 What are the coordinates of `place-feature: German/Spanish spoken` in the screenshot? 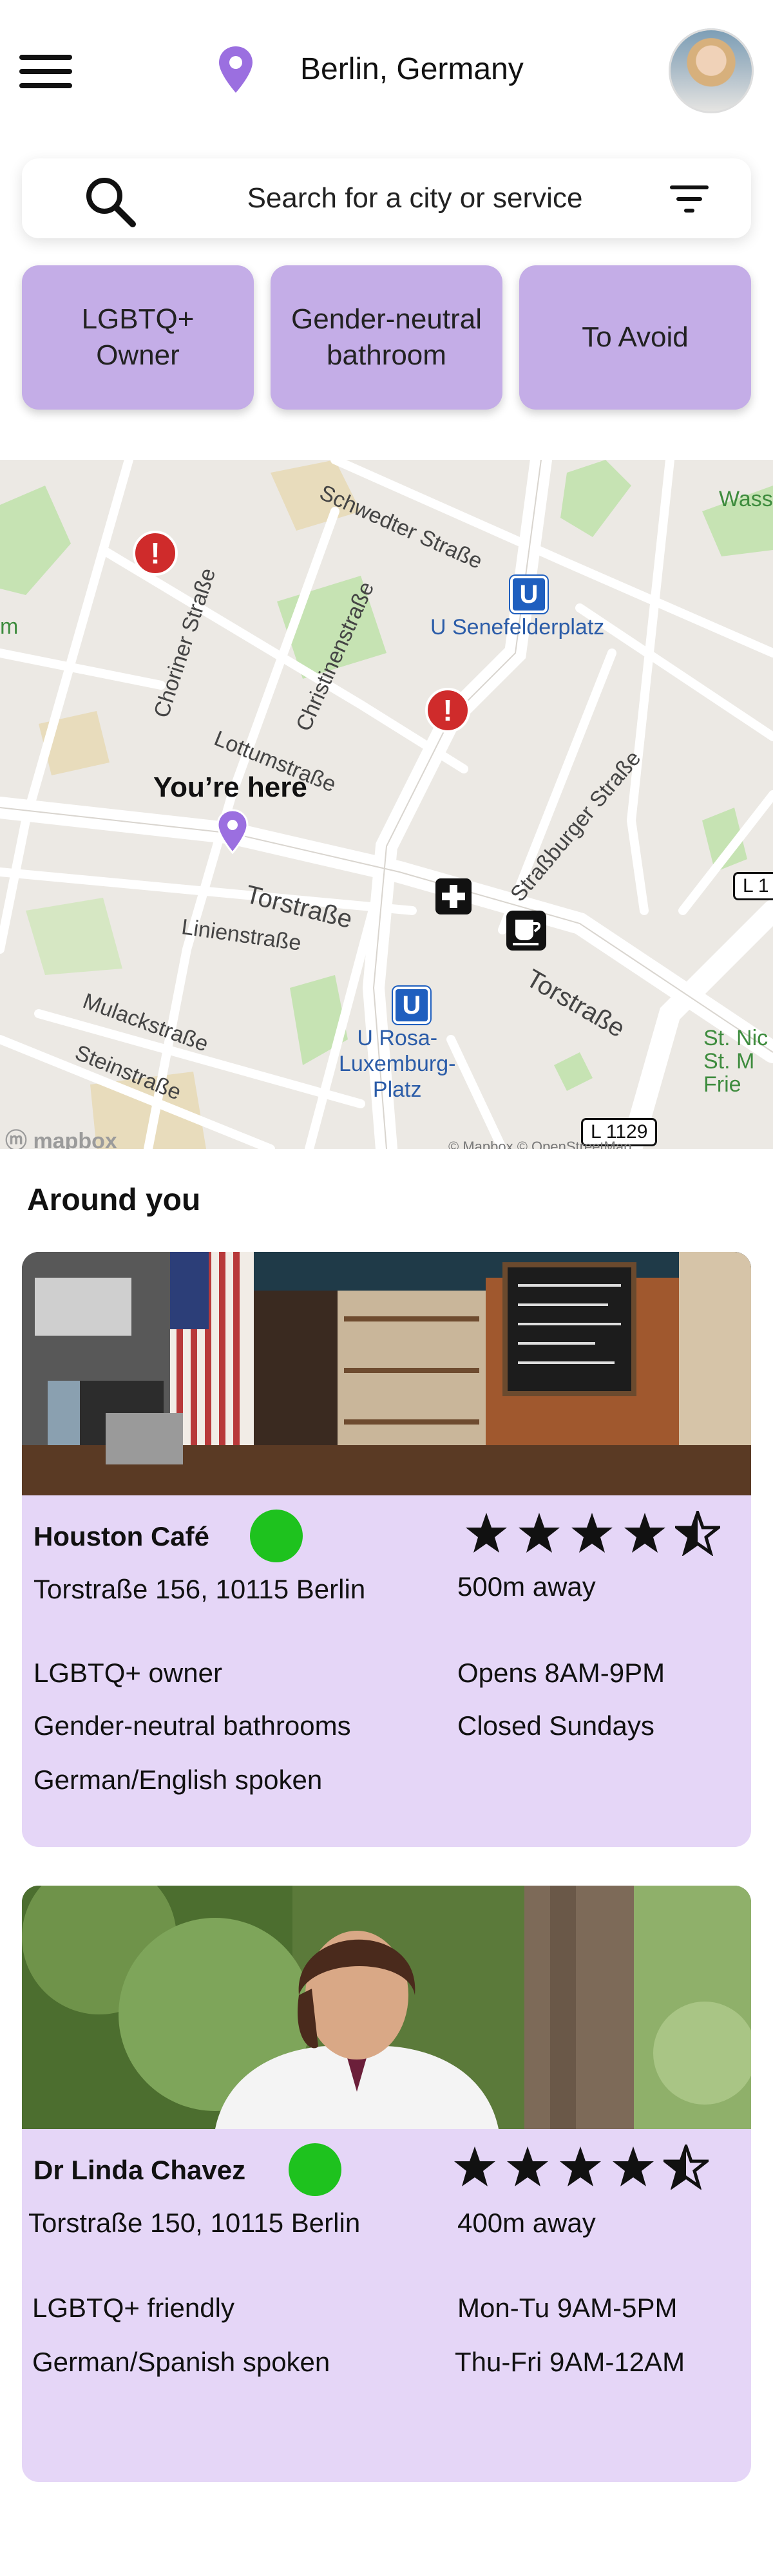 It's located at (181, 2362).